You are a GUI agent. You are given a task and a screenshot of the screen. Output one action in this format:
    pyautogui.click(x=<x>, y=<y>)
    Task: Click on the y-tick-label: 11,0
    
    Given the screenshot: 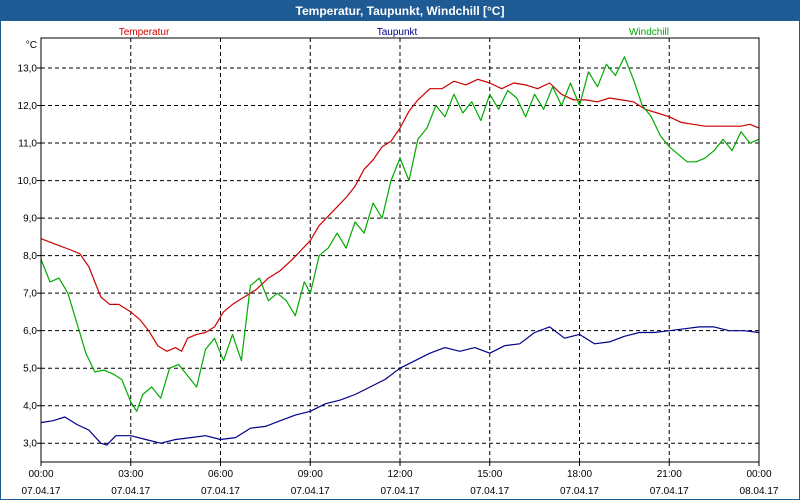 What is the action you would take?
    pyautogui.click(x=27, y=144)
    